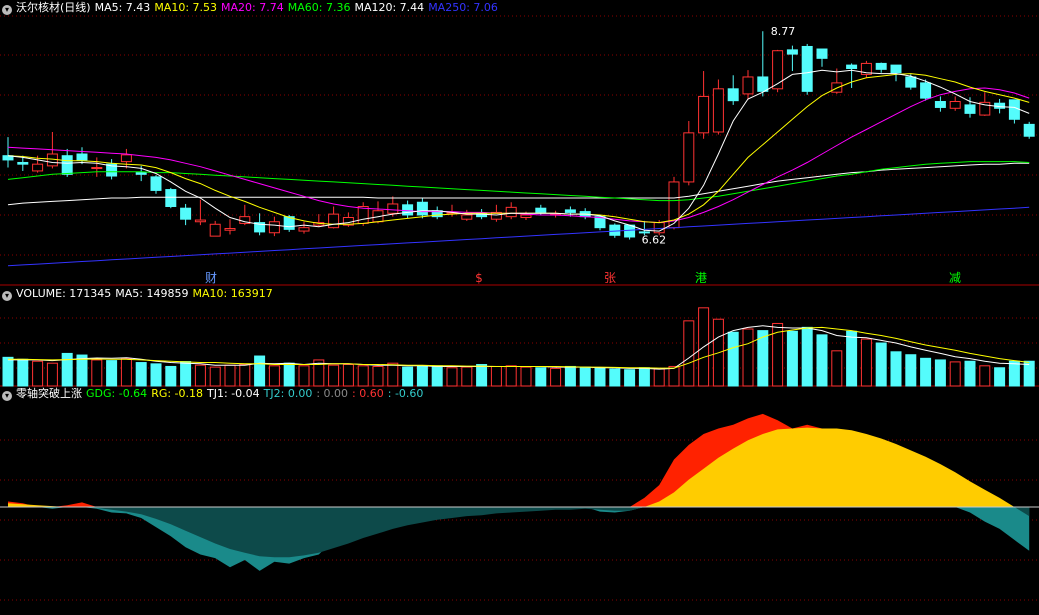 Image resolution: width=1039 pixels, height=615 pixels. Describe the element at coordinates (654, 240) in the screenshot. I see `low-price-label: 6.62` at that location.